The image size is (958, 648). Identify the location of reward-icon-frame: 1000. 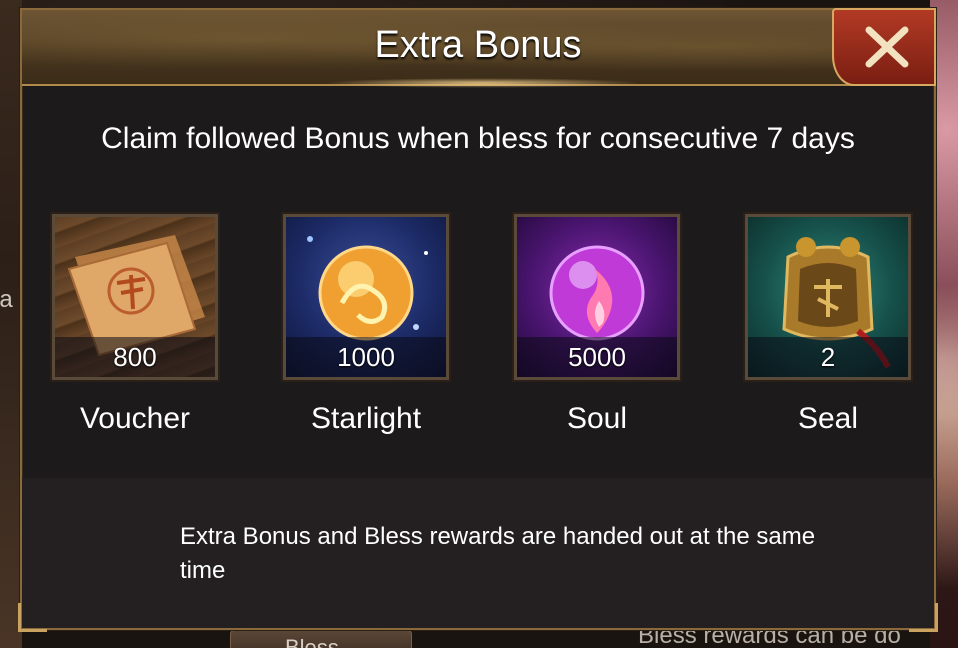
(366, 297).